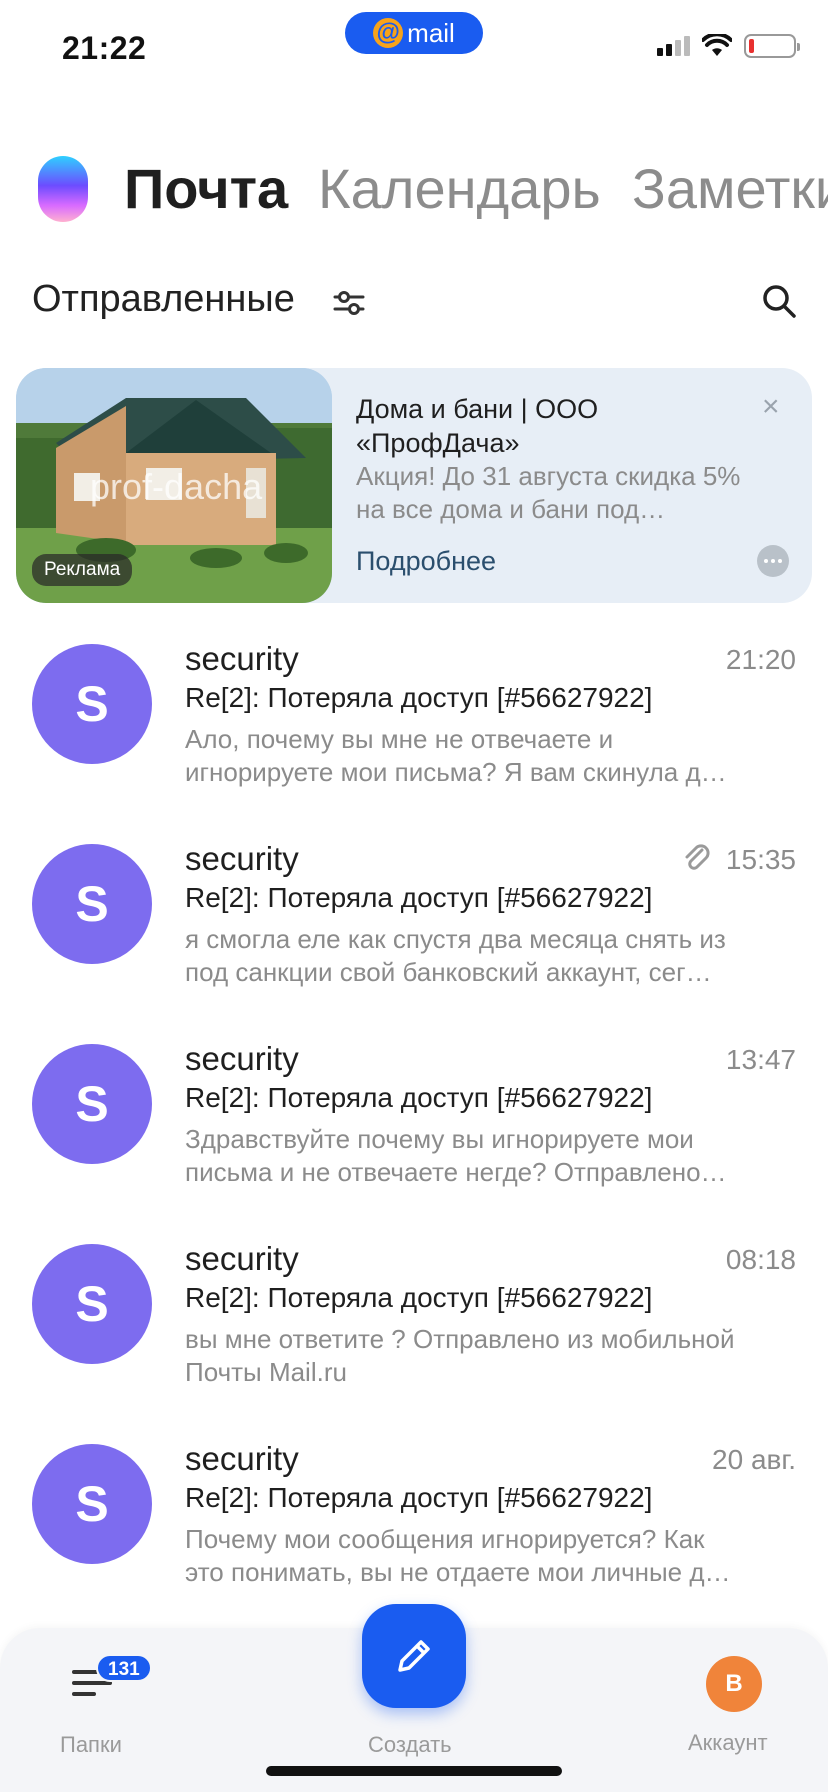 This screenshot has height=1792, width=828. I want to click on status-bar: 21:22 @ mail, so click(414, 50).